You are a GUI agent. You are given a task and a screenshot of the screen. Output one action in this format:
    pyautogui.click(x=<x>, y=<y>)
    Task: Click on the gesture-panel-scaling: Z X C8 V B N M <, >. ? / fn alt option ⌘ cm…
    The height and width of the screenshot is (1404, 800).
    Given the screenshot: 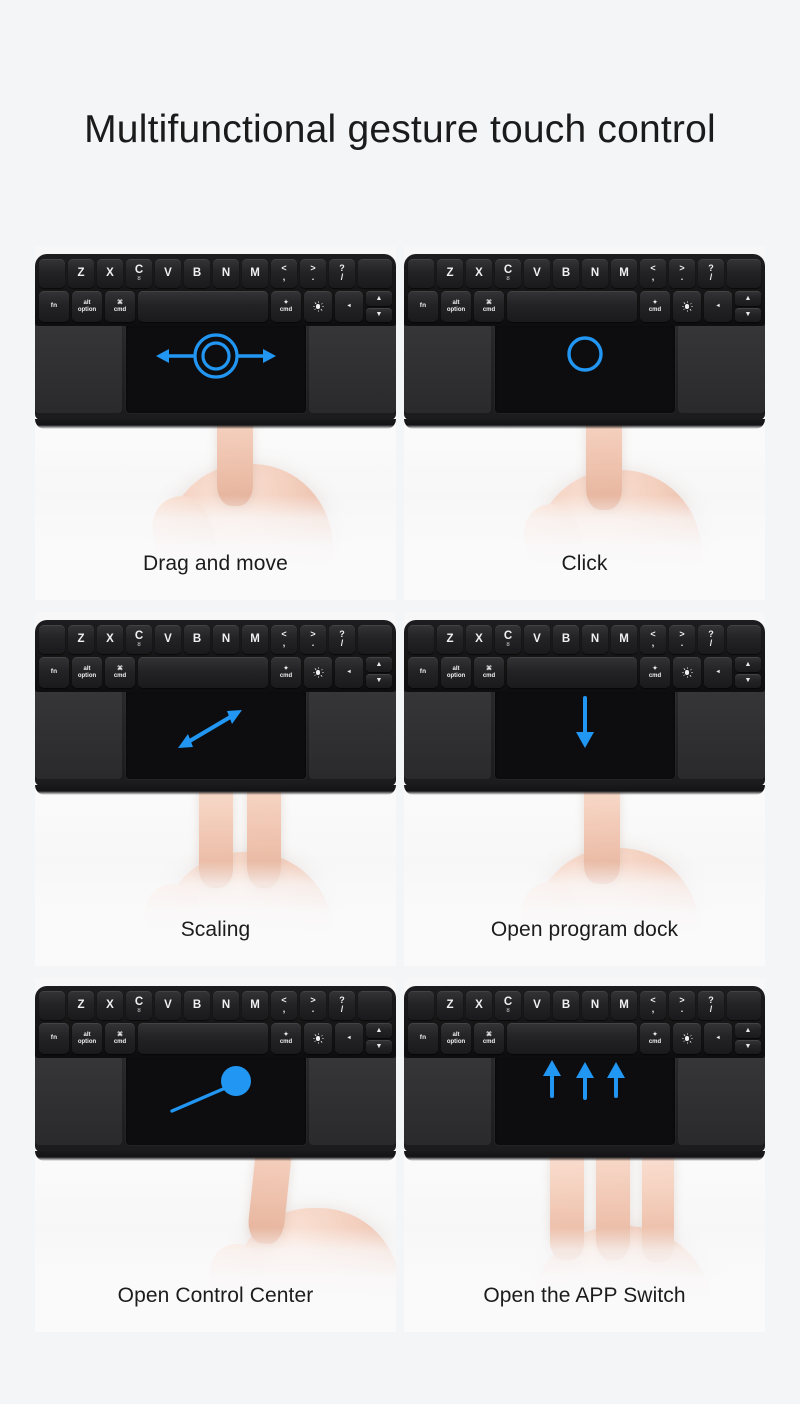 What is the action you would take?
    pyautogui.click(x=215, y=789)
    